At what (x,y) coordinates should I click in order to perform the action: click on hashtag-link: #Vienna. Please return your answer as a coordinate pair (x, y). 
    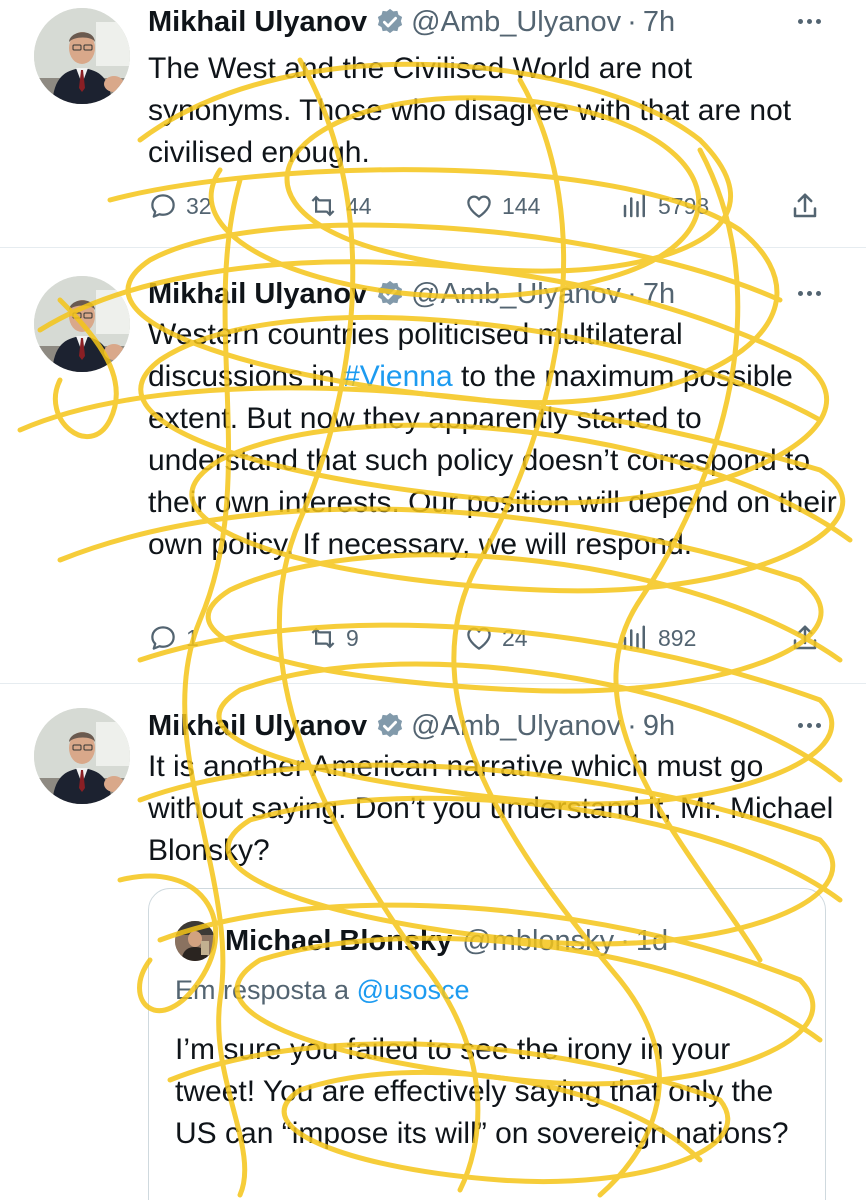
    Looking at the image, I should click on (398, 376).